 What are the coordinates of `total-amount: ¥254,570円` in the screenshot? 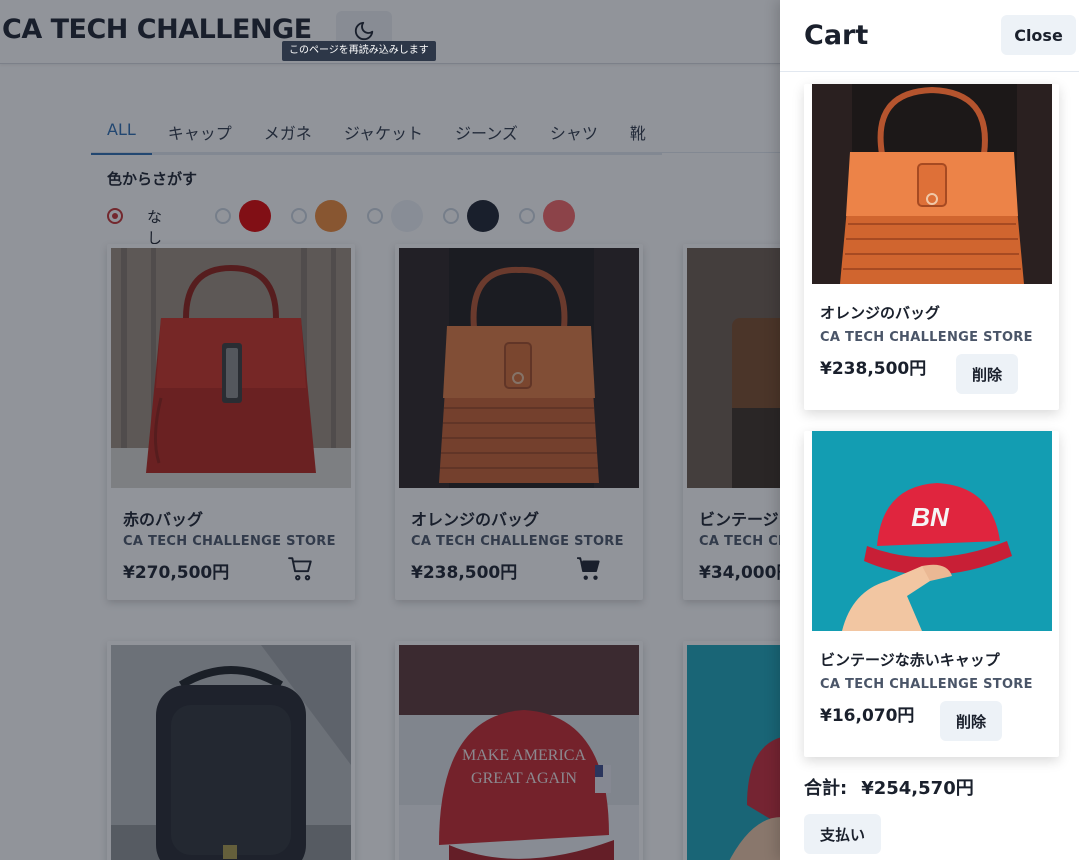 It's located at (917, 788).